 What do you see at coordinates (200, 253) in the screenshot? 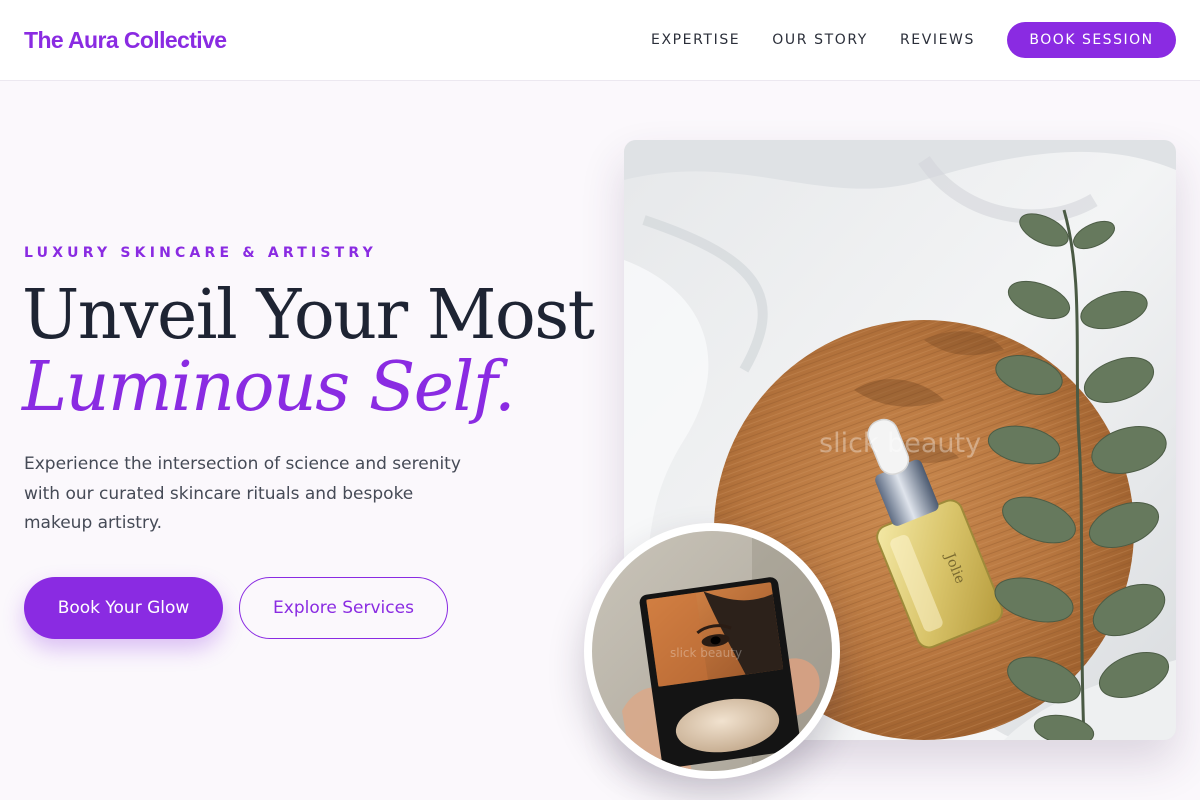
I see `hero-eyebrow: LUXURY SKINCARE & ARTISTRY` at bounding box center [200, 253].